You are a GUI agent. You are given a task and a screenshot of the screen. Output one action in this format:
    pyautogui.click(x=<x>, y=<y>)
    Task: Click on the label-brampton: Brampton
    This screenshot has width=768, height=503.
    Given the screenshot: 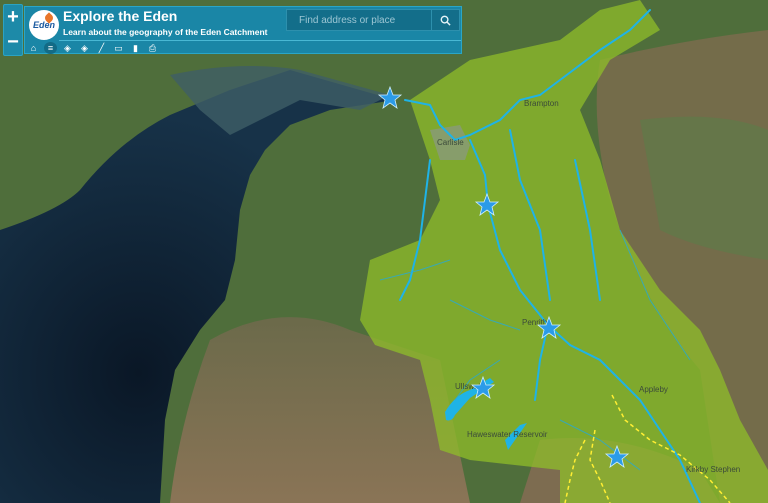 What is the action you would take?
    pyautogui.click(x=541, y=103)
    